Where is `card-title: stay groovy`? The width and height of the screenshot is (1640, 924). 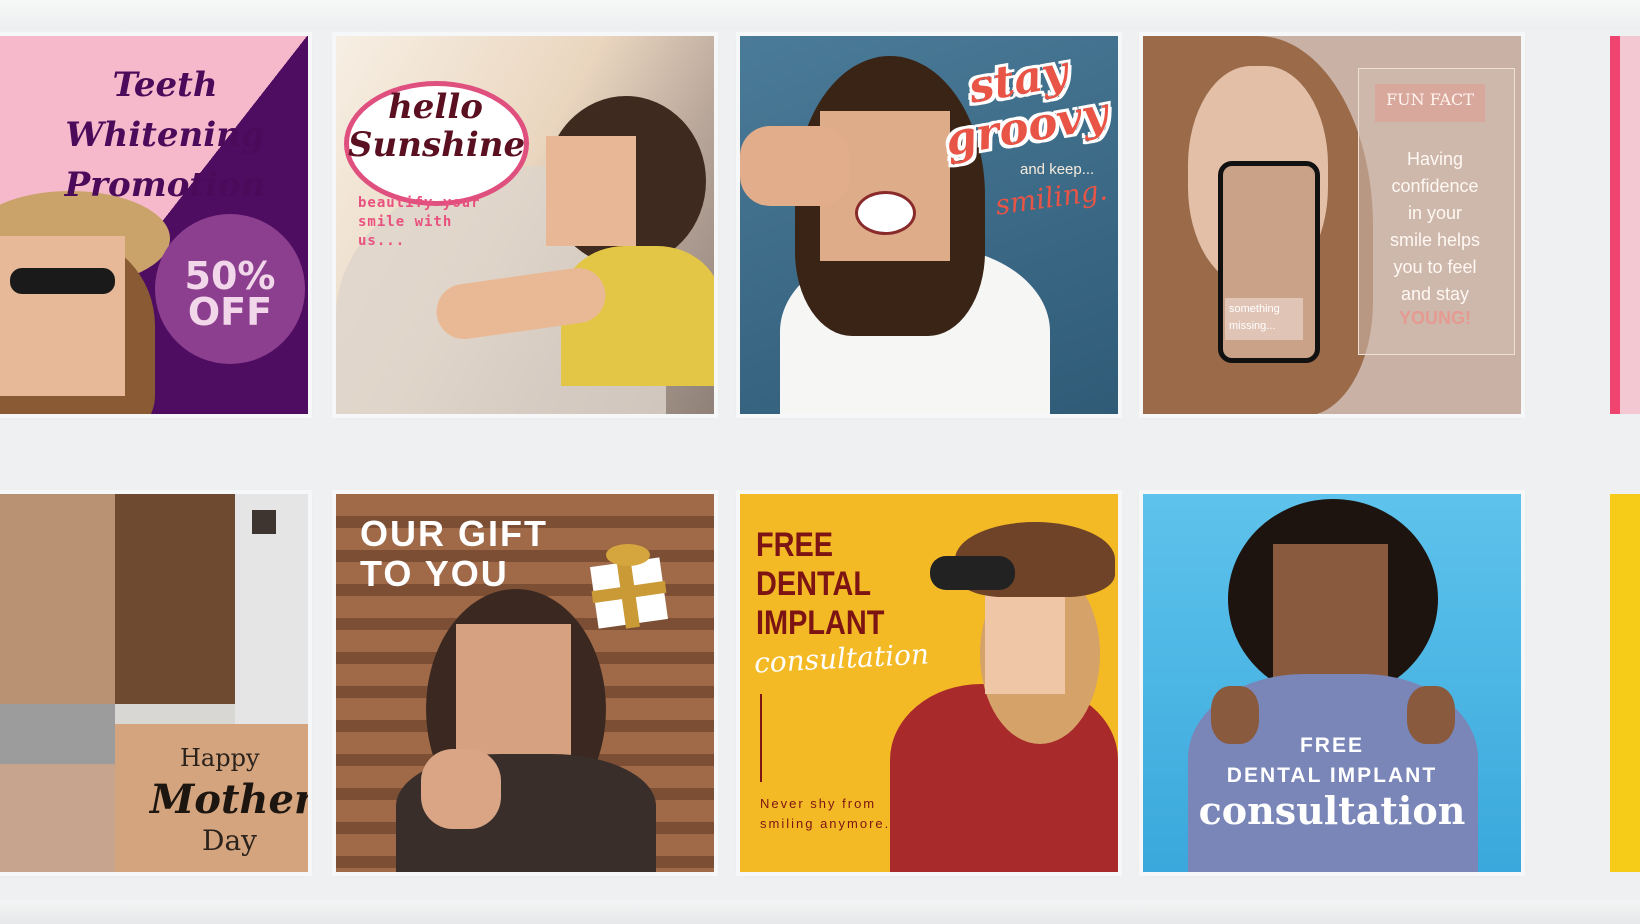 card-title: stay groovy is located at coordinates (1026, 106).